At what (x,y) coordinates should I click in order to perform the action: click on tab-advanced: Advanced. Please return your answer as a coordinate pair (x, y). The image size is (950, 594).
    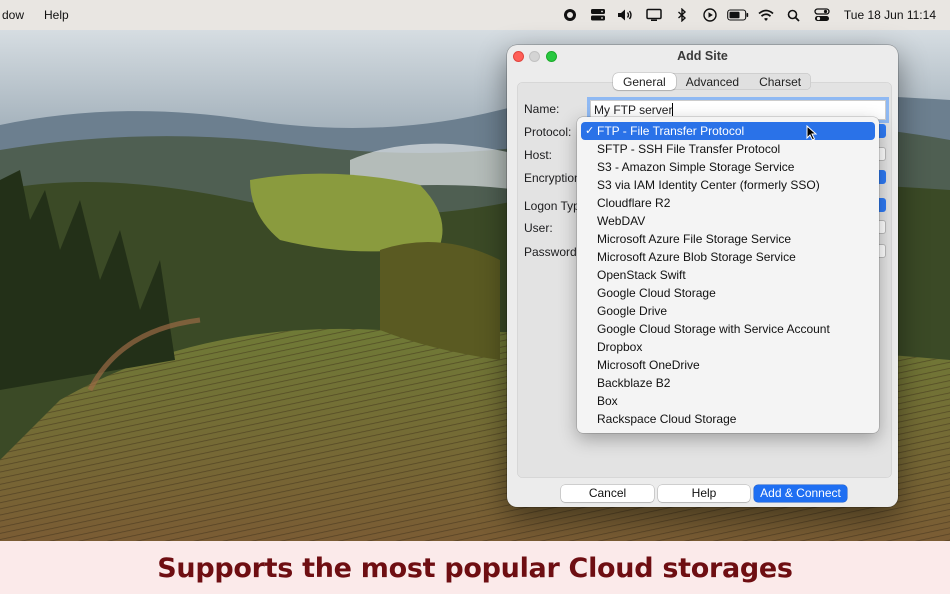
    Looking at the image, I should click on (712, 81).